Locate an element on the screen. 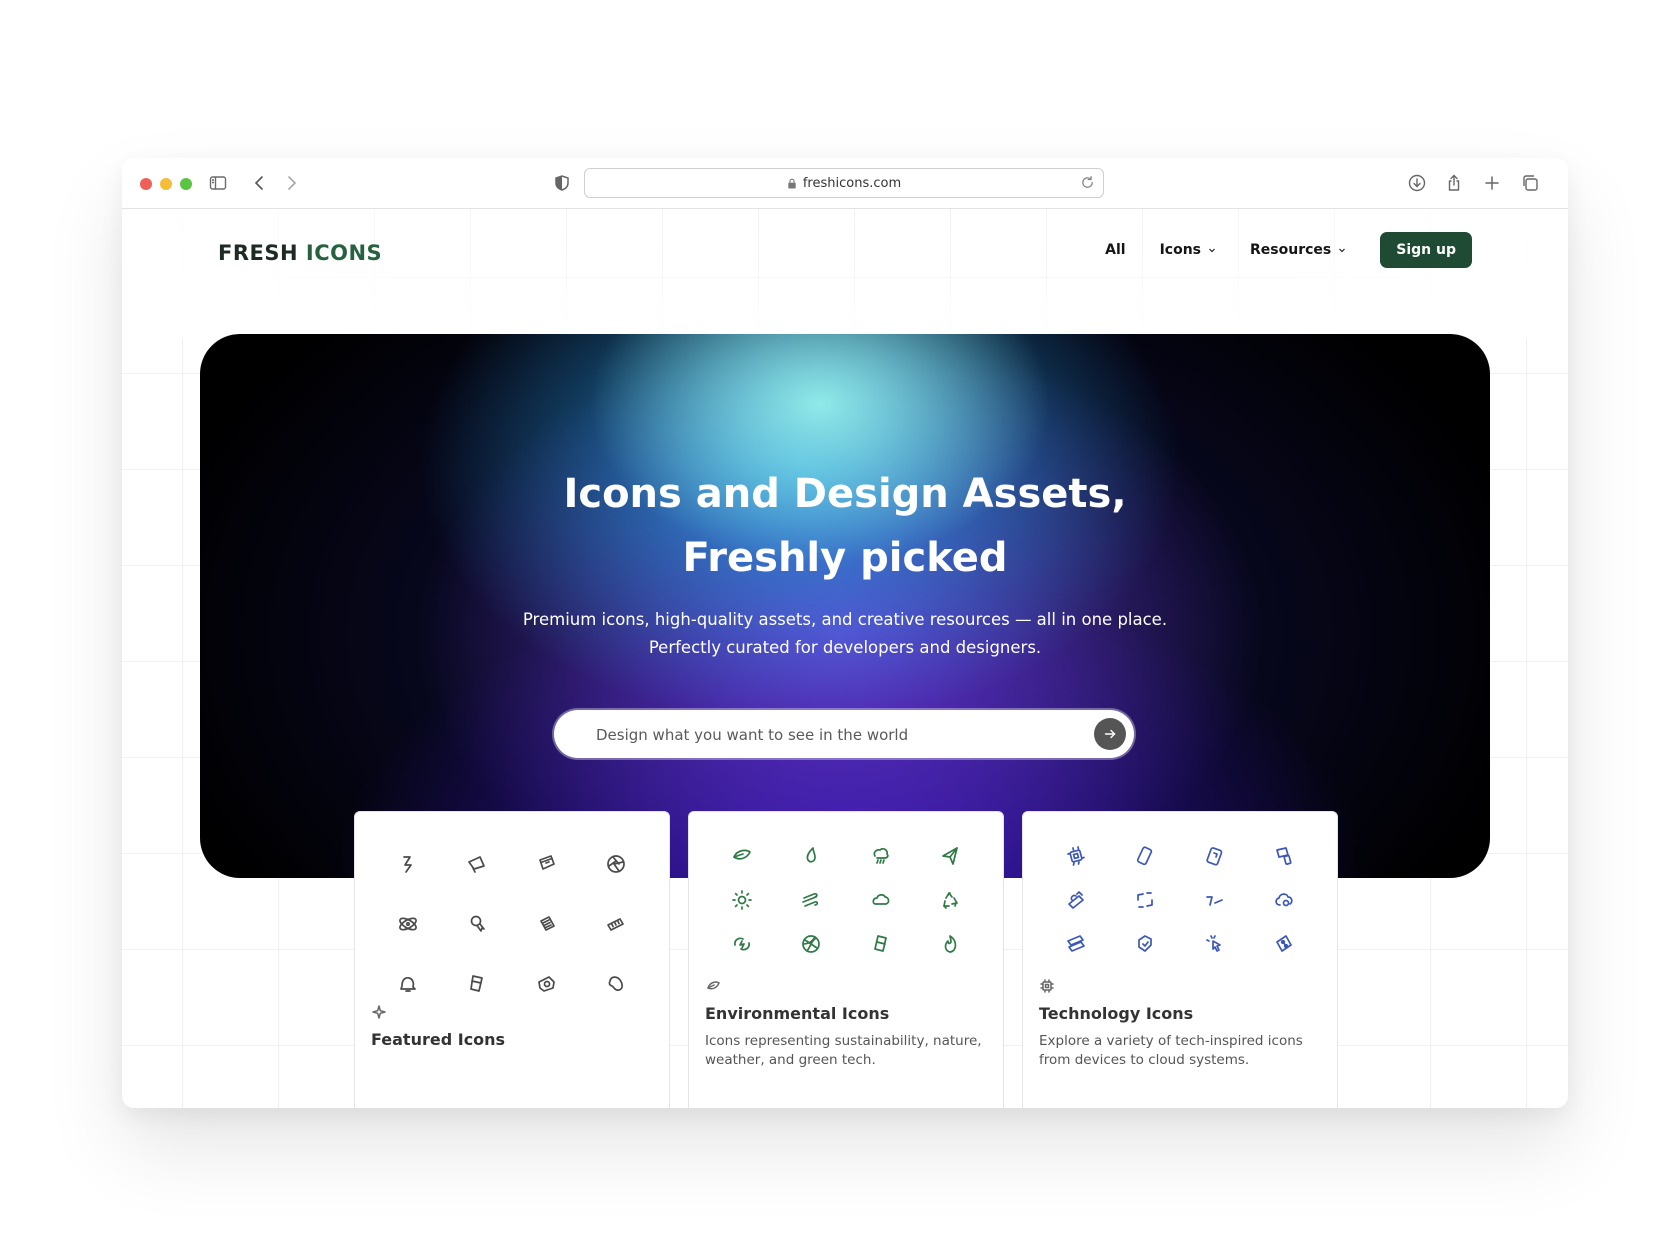 The image size is (1680, 1260). battery-icon is located at coordinates (881, 944).